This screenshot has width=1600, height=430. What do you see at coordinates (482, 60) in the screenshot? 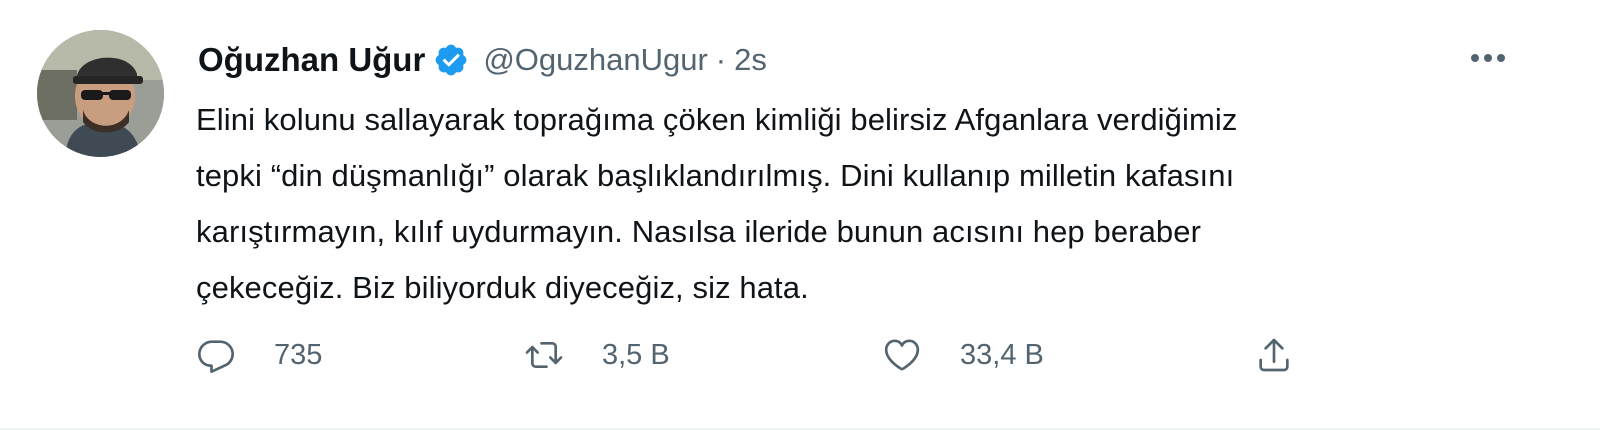
I see `tweet-header: Oğuzhan Uğur @OguzhanUgur · 2s` at bounding box center [482, 60].